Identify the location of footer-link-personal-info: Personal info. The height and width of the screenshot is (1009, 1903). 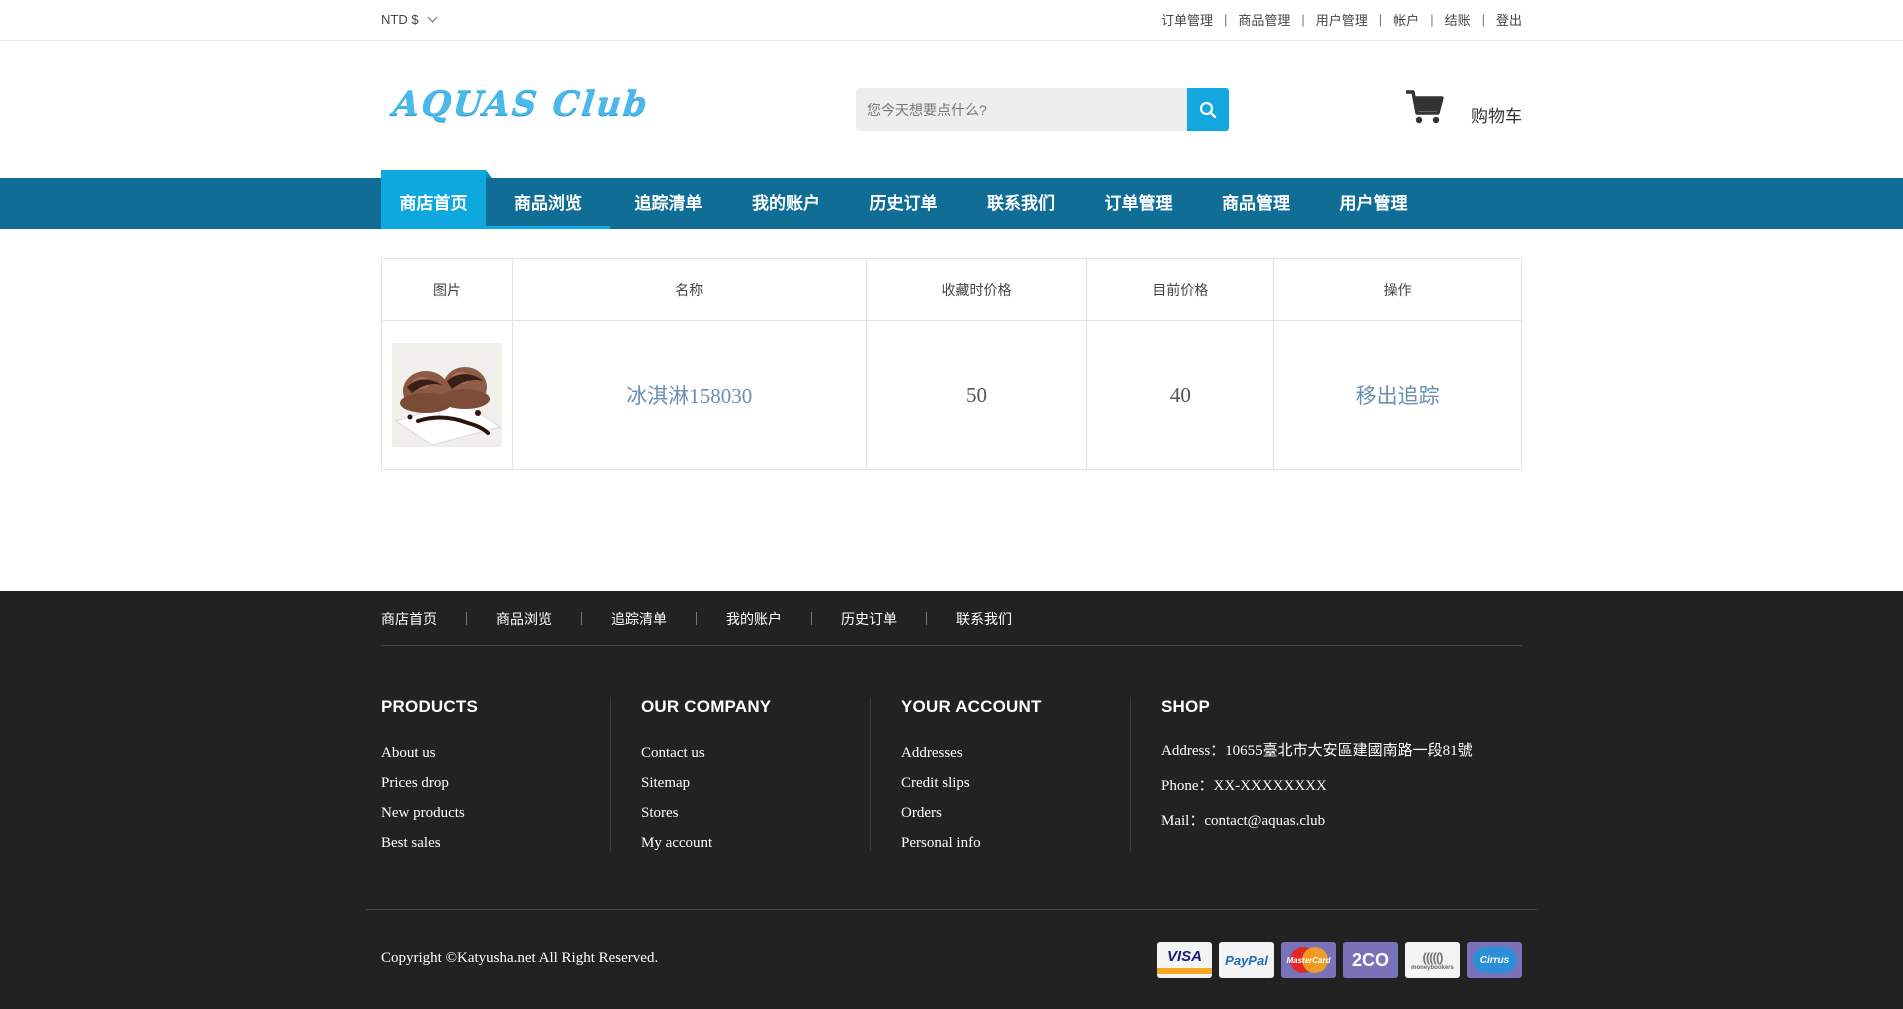
(971, 844).